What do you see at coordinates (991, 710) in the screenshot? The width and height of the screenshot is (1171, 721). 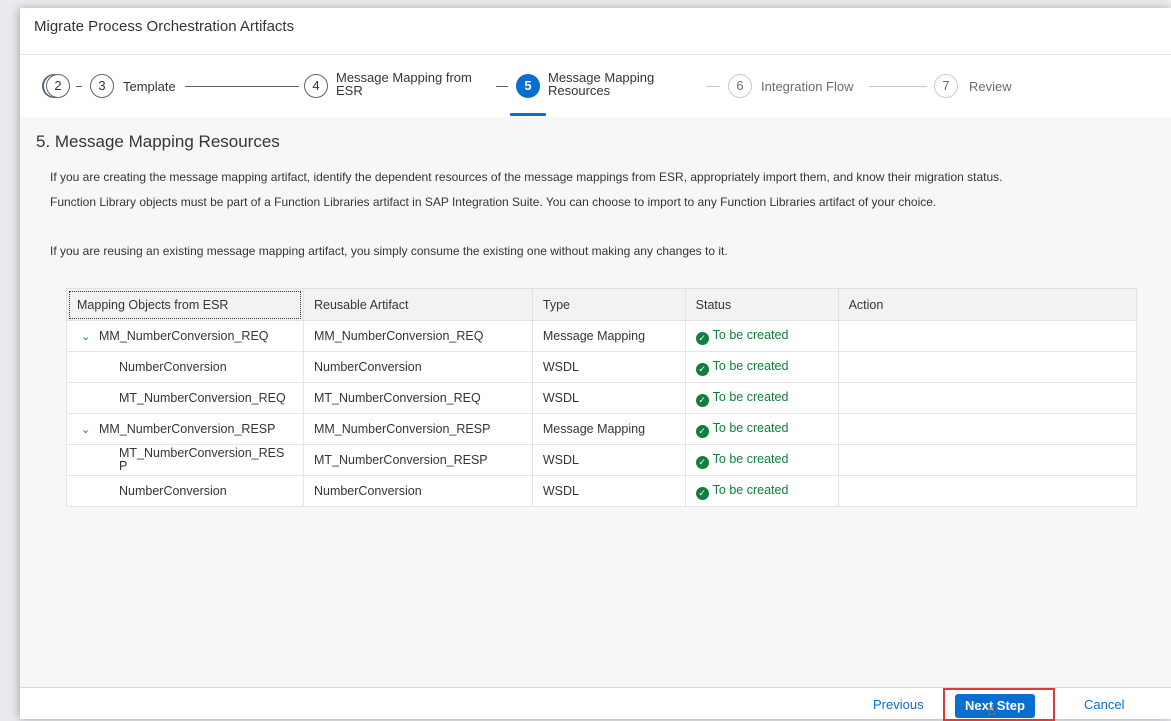 I see `hand-cursor-icon: ☝` at bounding box center [991, 710].